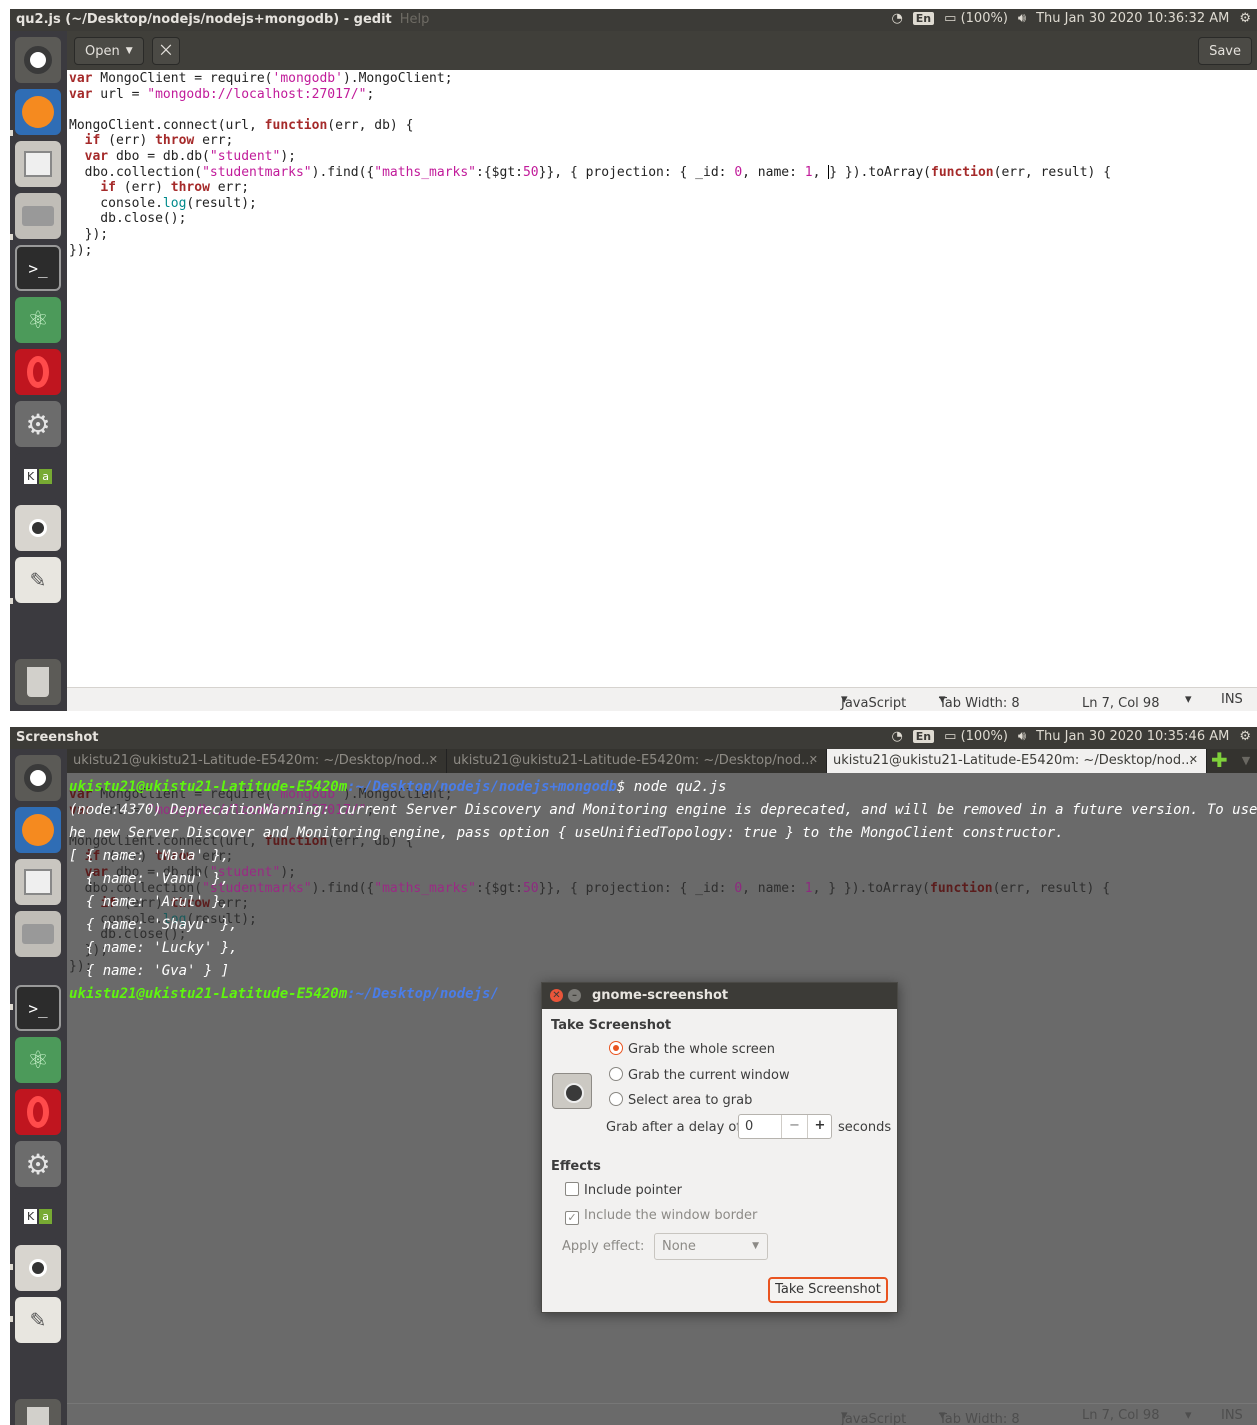  I want to click on chevron-down-icon: ▾, so click(1188, 699).